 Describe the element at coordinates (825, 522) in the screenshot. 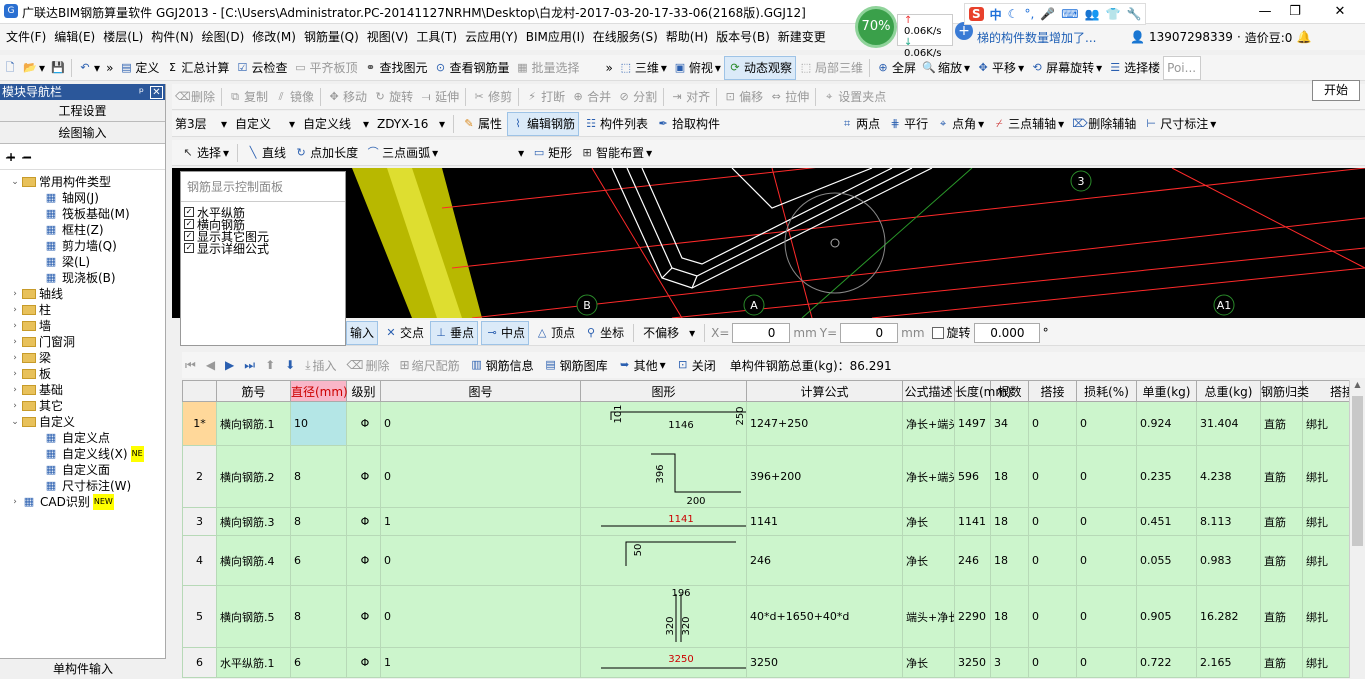

I see `table-cell-formula: 1141` at that location.